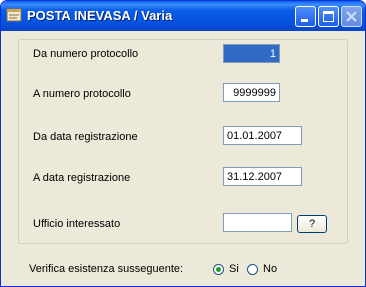 The width and height of the screenshot is (366, 287). What do you see at coordinates (234, 269) in the screenshot?
I see `radio-si-label: Si` at bounding box center [234, 269].